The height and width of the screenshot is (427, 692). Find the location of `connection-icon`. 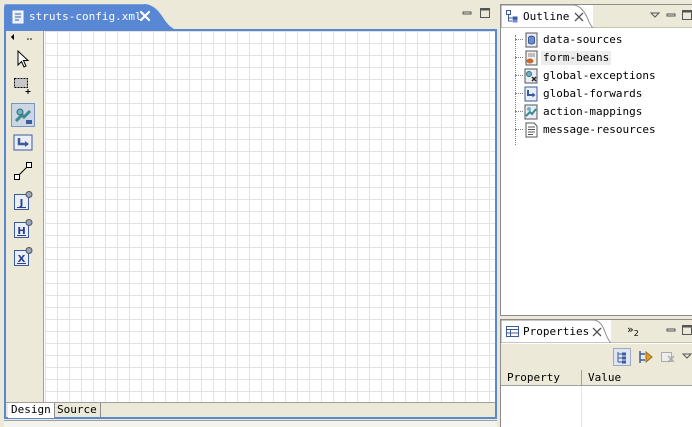

connection-icon is located at coordinates (23, 171).